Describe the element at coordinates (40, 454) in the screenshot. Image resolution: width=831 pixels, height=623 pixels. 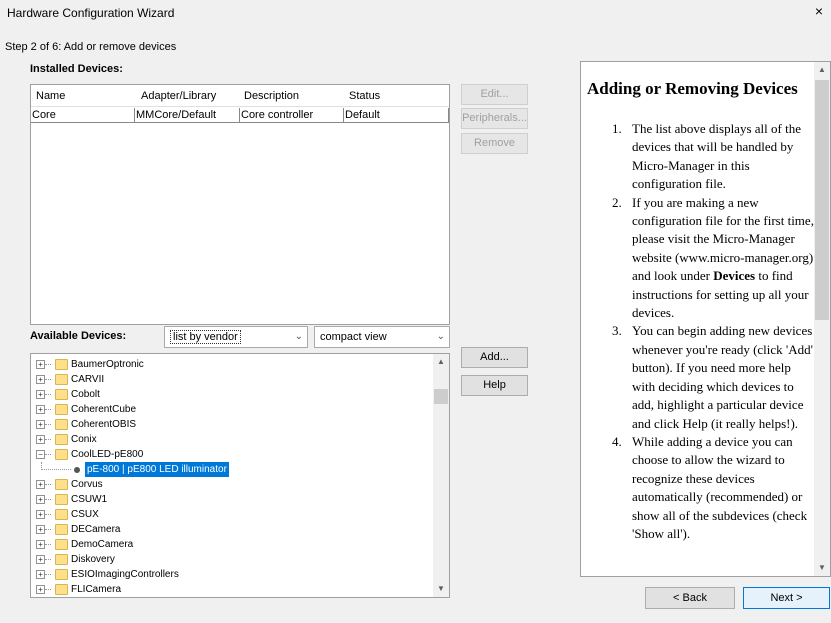
I see `collapse-icon: −` at that location.